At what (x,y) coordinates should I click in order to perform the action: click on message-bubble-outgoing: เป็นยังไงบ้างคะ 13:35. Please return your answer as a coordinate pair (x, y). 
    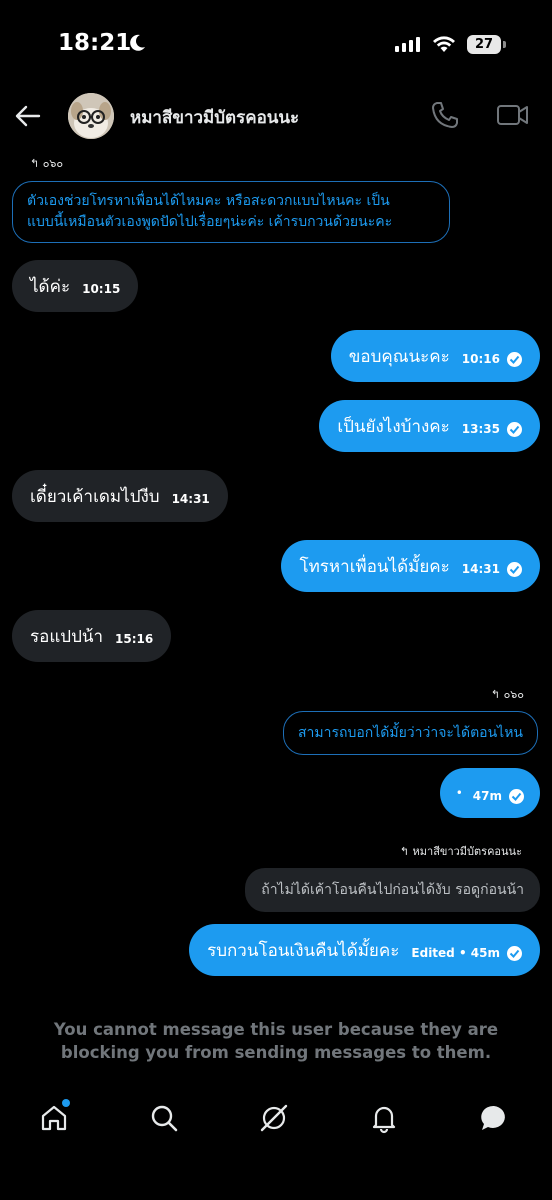
    Looking at the image, I should click on (429, 426).